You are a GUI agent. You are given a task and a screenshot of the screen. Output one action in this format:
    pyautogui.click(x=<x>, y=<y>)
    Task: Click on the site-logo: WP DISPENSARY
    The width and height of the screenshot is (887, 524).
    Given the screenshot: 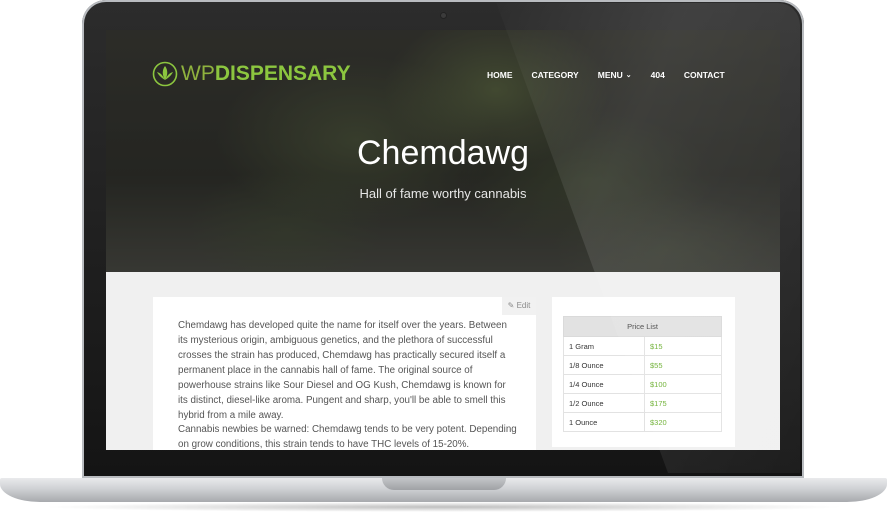 What is the action you would take?
    pyautogui.click(x=251, y=74)
    